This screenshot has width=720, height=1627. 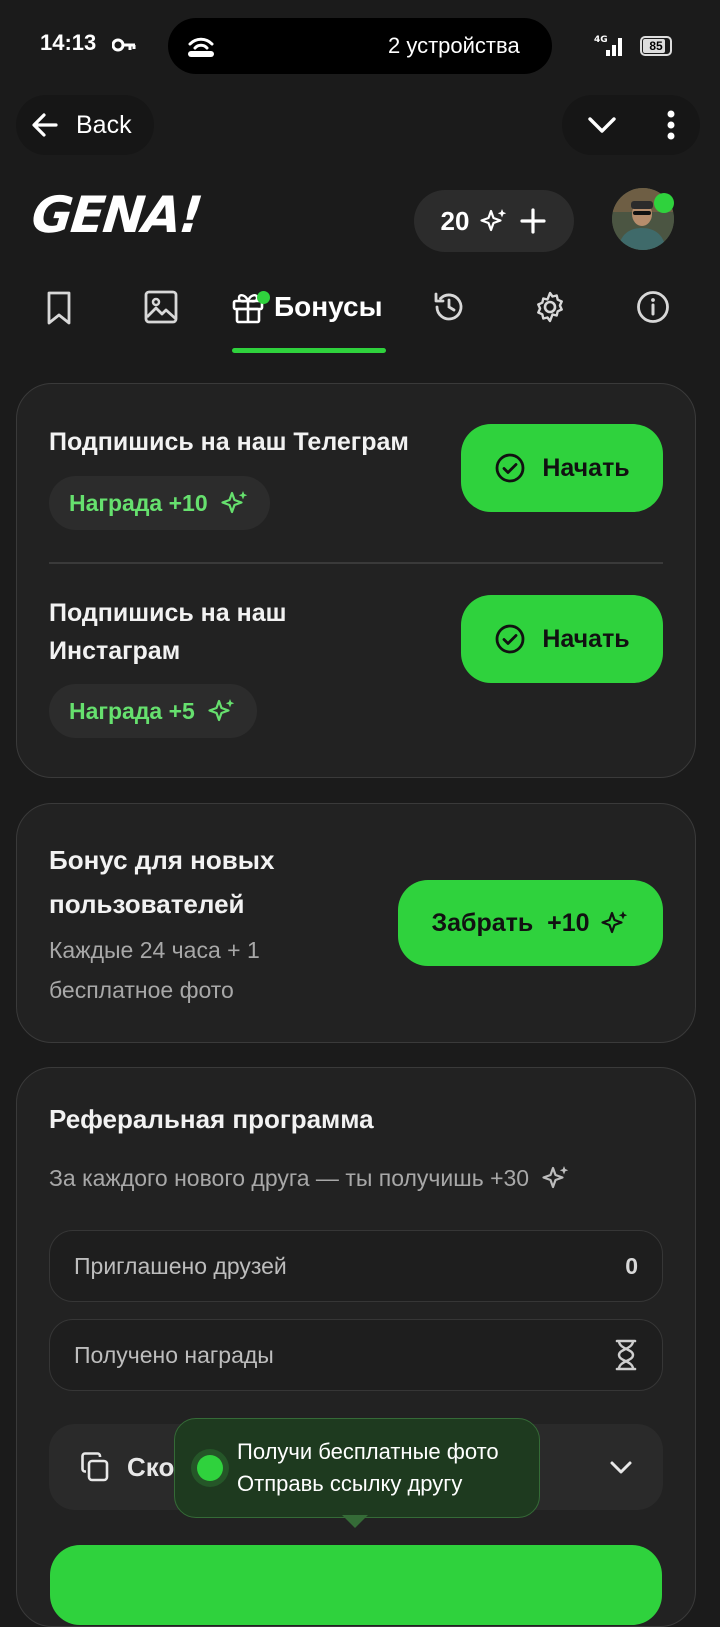 I want to click on more-vertical-icon, so click(x=671, y=125).